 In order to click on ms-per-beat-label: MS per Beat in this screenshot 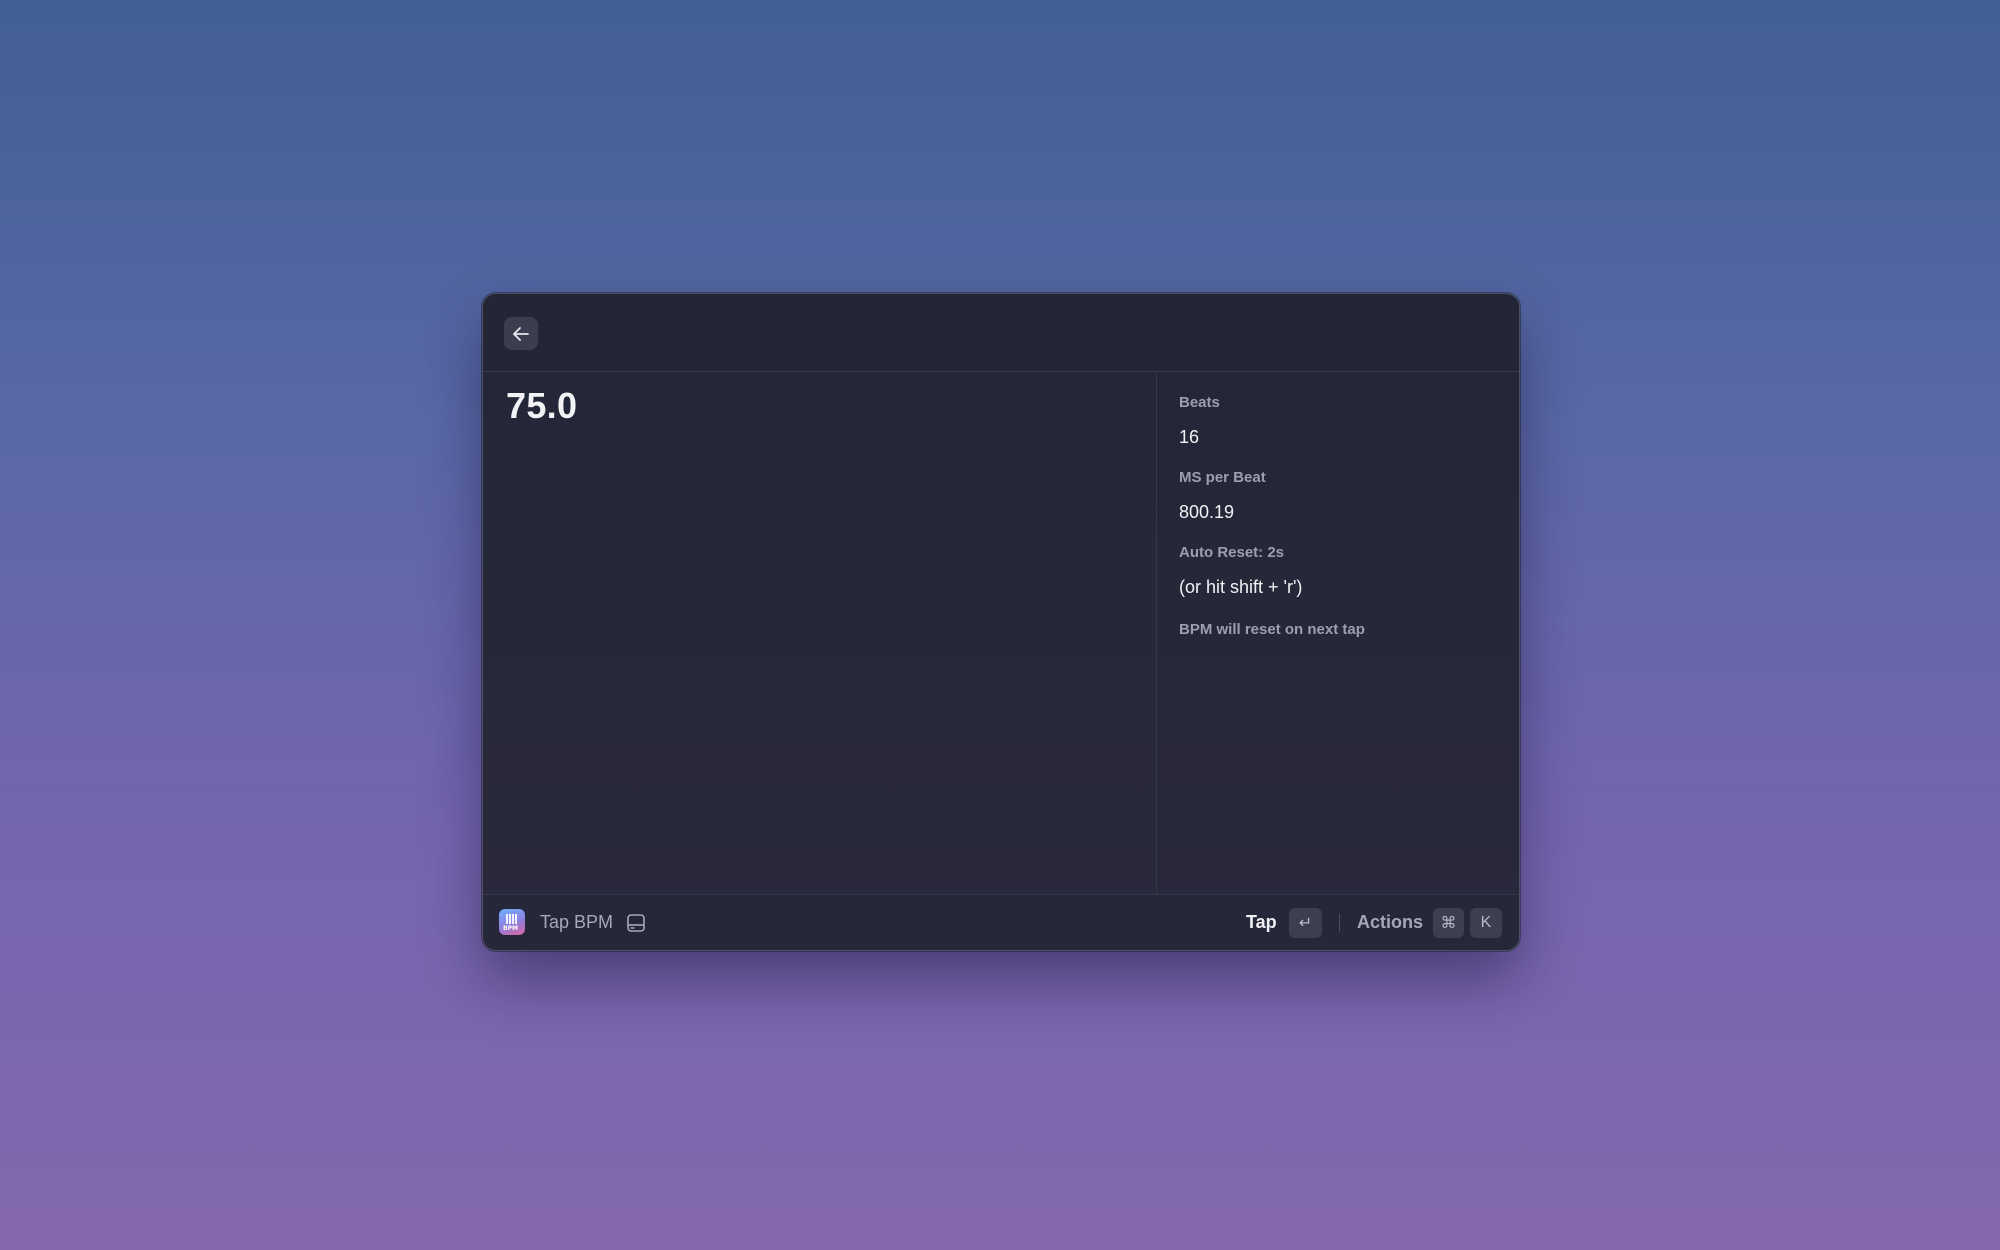, I will do `click(1222, 477)`.